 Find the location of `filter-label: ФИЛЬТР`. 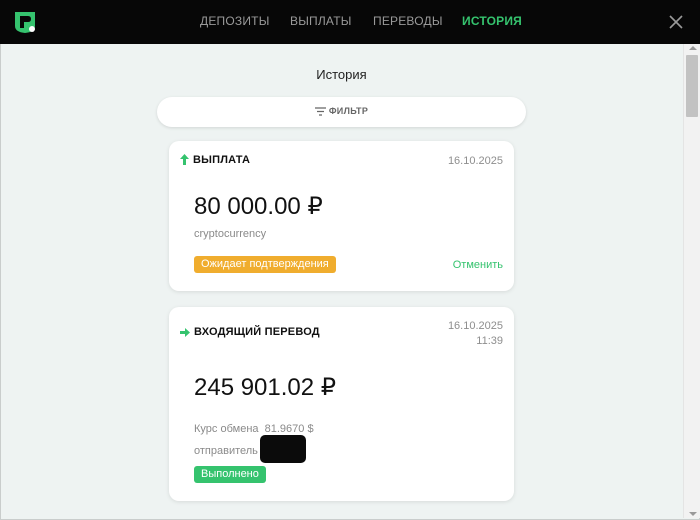

filter-label: ФИЛЬТР is located at coordinates (348, 111).